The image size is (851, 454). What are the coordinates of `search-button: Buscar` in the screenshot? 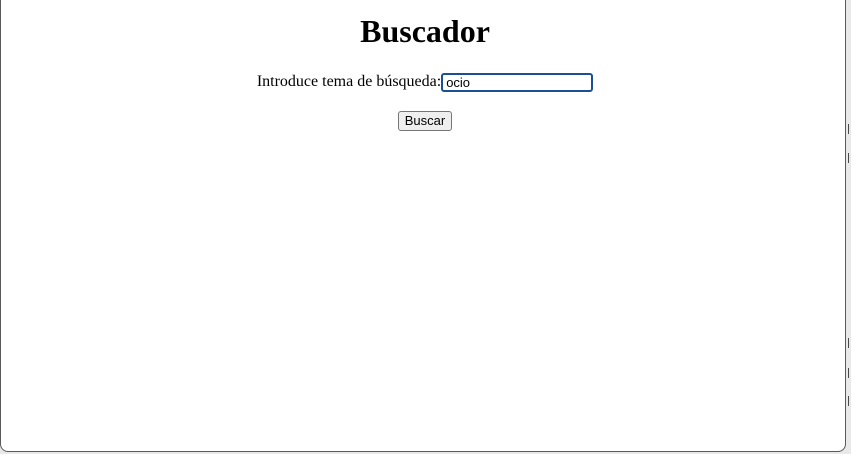 It's located at (425, 121).